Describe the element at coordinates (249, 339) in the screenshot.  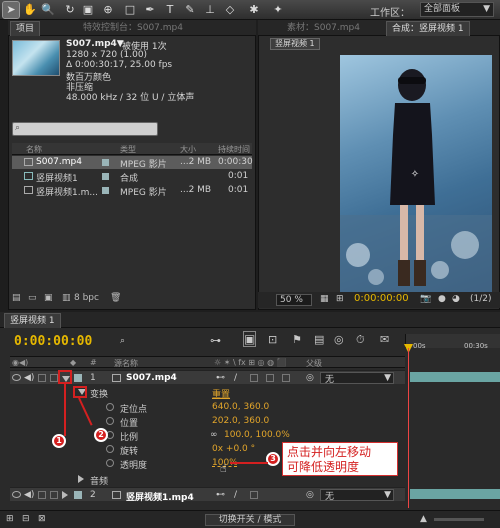
I see `live-update-icon: ▣` at that location.